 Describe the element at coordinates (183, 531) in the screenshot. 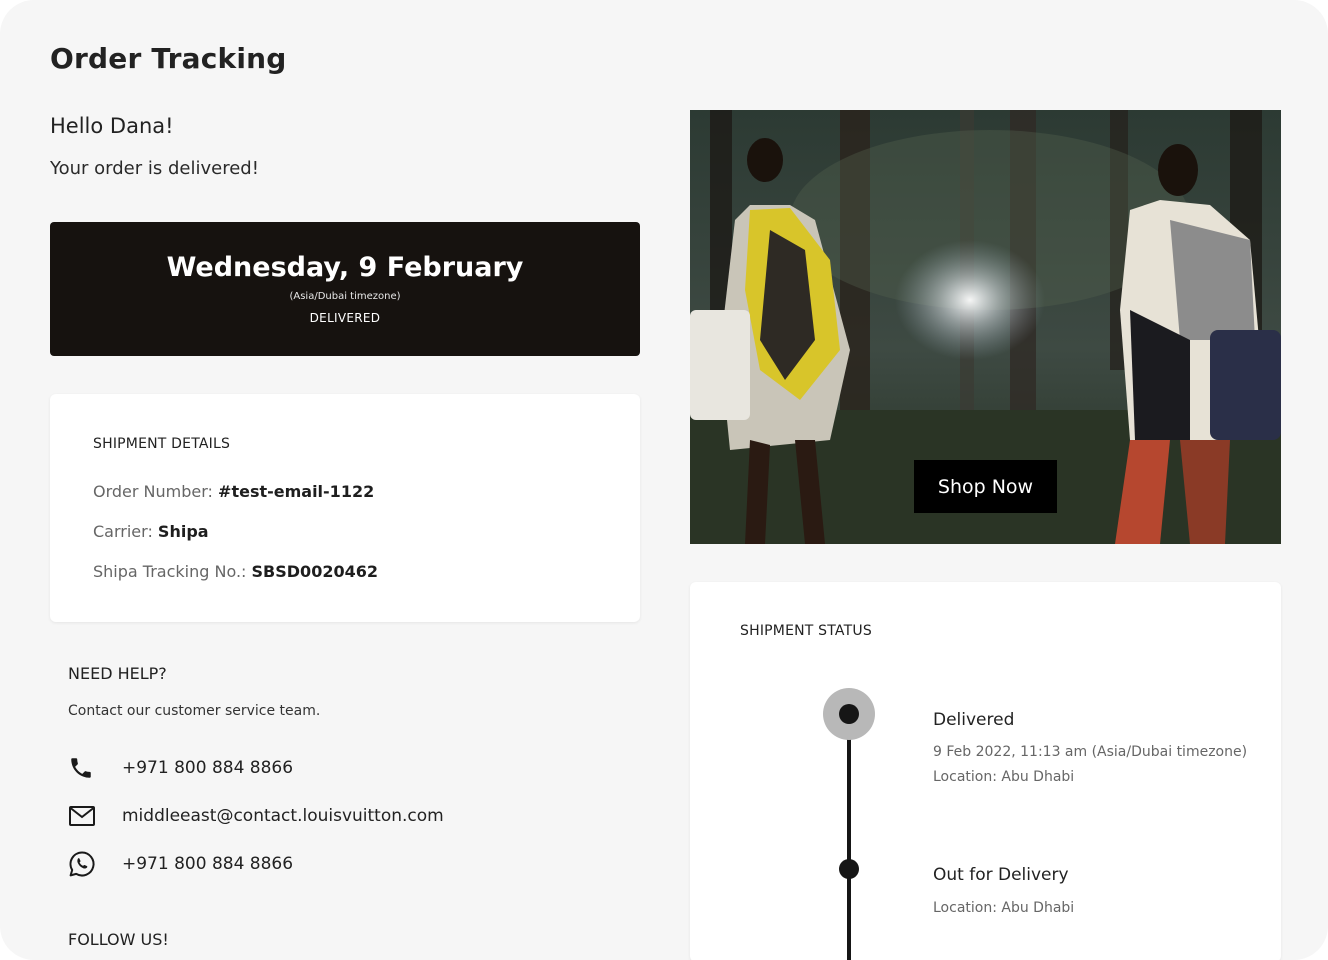

I see `carrier-value: Shipa` at that location.